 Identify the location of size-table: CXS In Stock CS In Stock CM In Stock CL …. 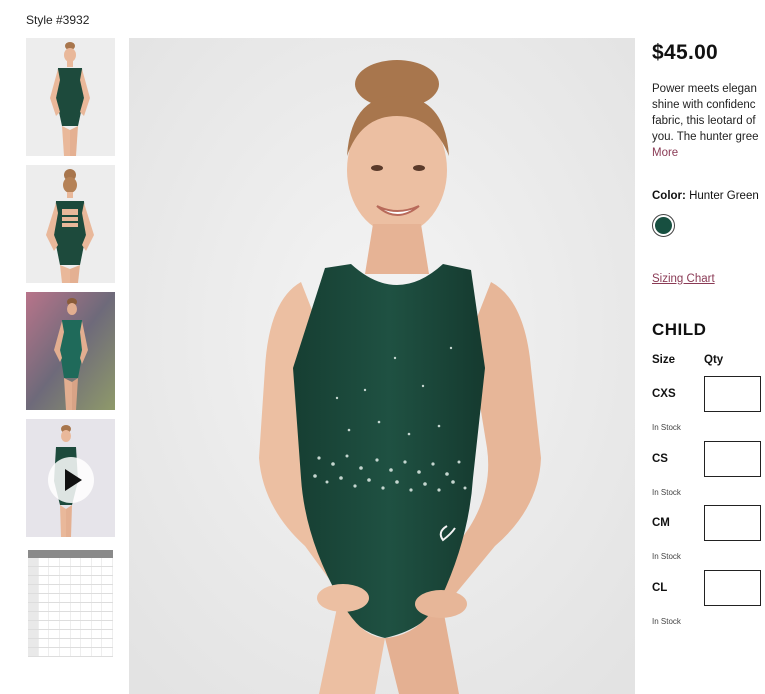
(708, 505).